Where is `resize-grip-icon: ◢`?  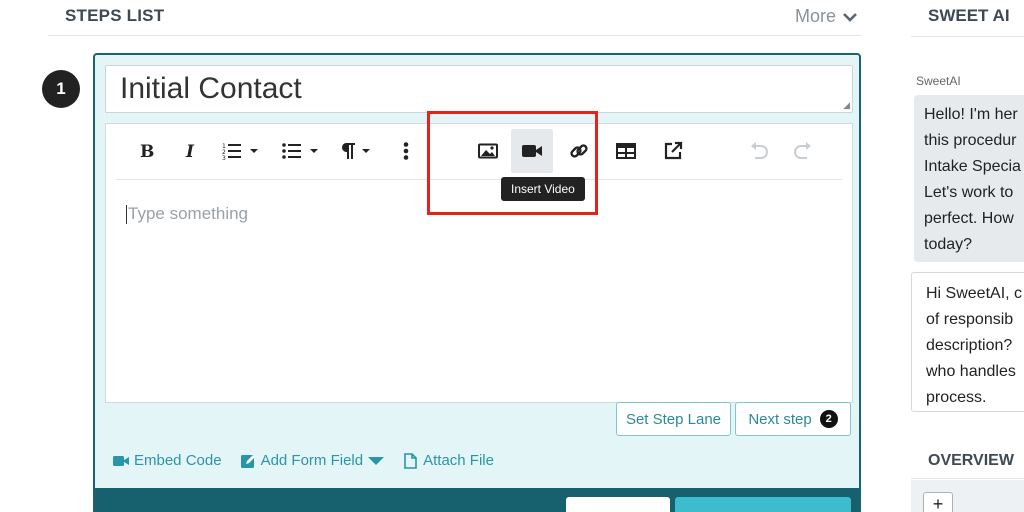 resize-grip-icon: ◢ is located at coordinates (846, 105).